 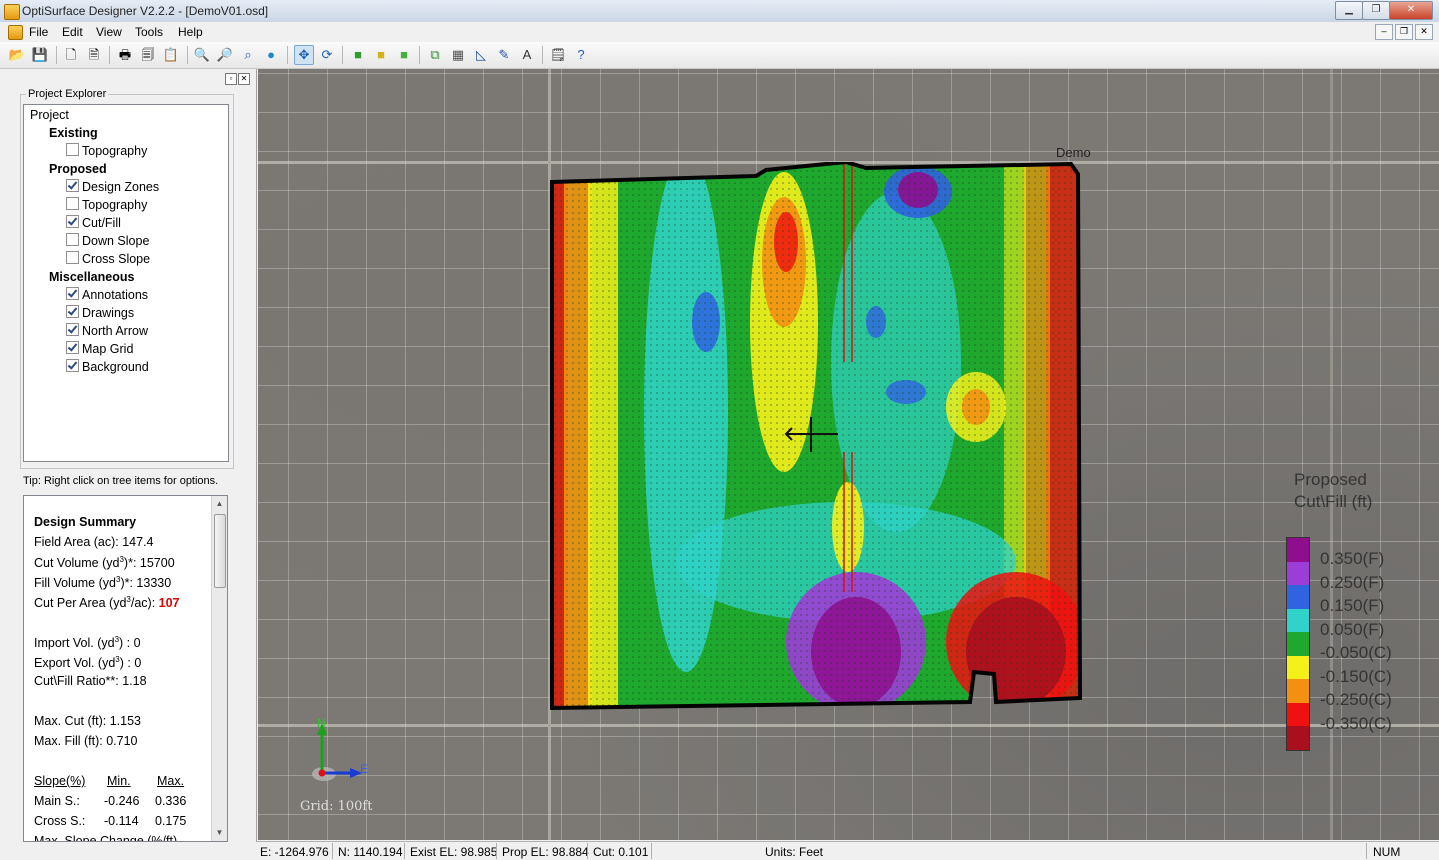 What do you see at coordinates (327, 55) in the screenshot?
I see `rotate-icon: ⟳` at bounding box center [327, 55].